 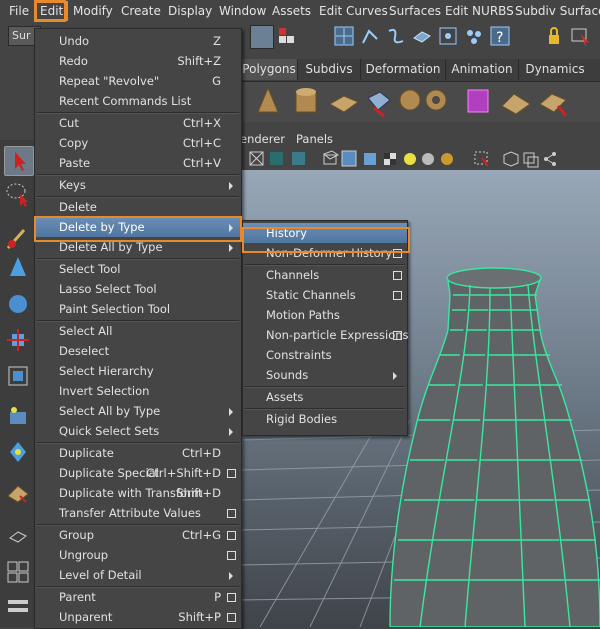 I want to click on poly-cone-icon, so click(x=268, y=99).